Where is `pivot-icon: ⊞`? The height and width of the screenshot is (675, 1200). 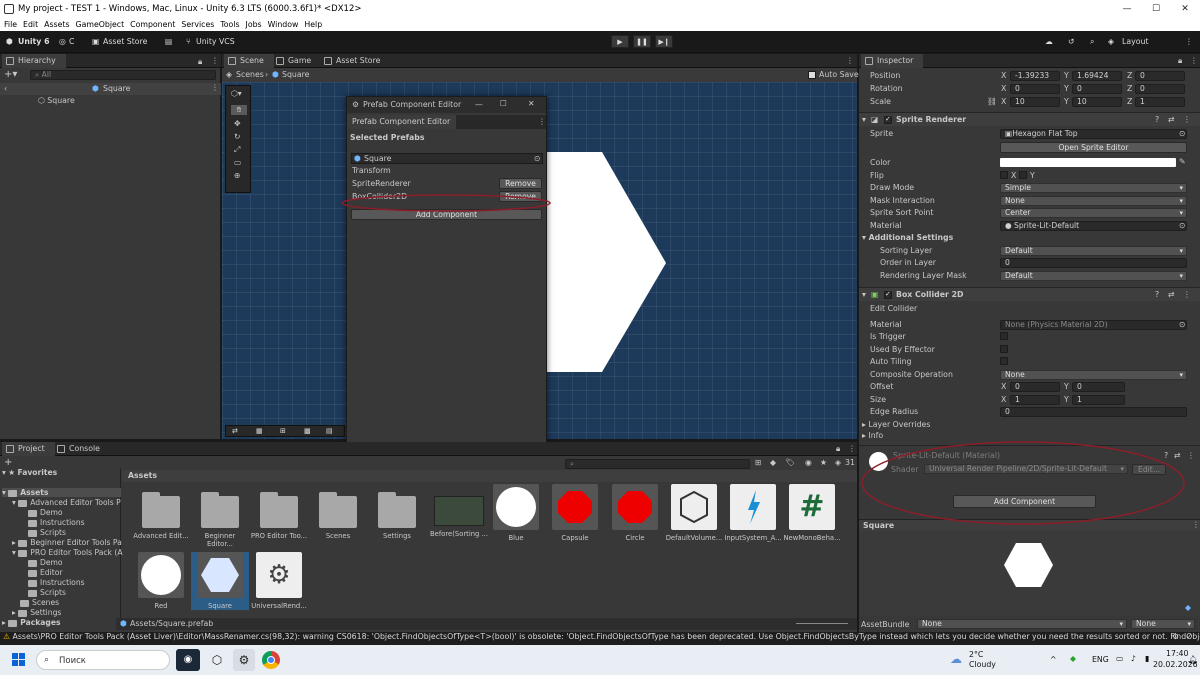
pivot-icon: ⊞ is located at coordinates (283, 431).